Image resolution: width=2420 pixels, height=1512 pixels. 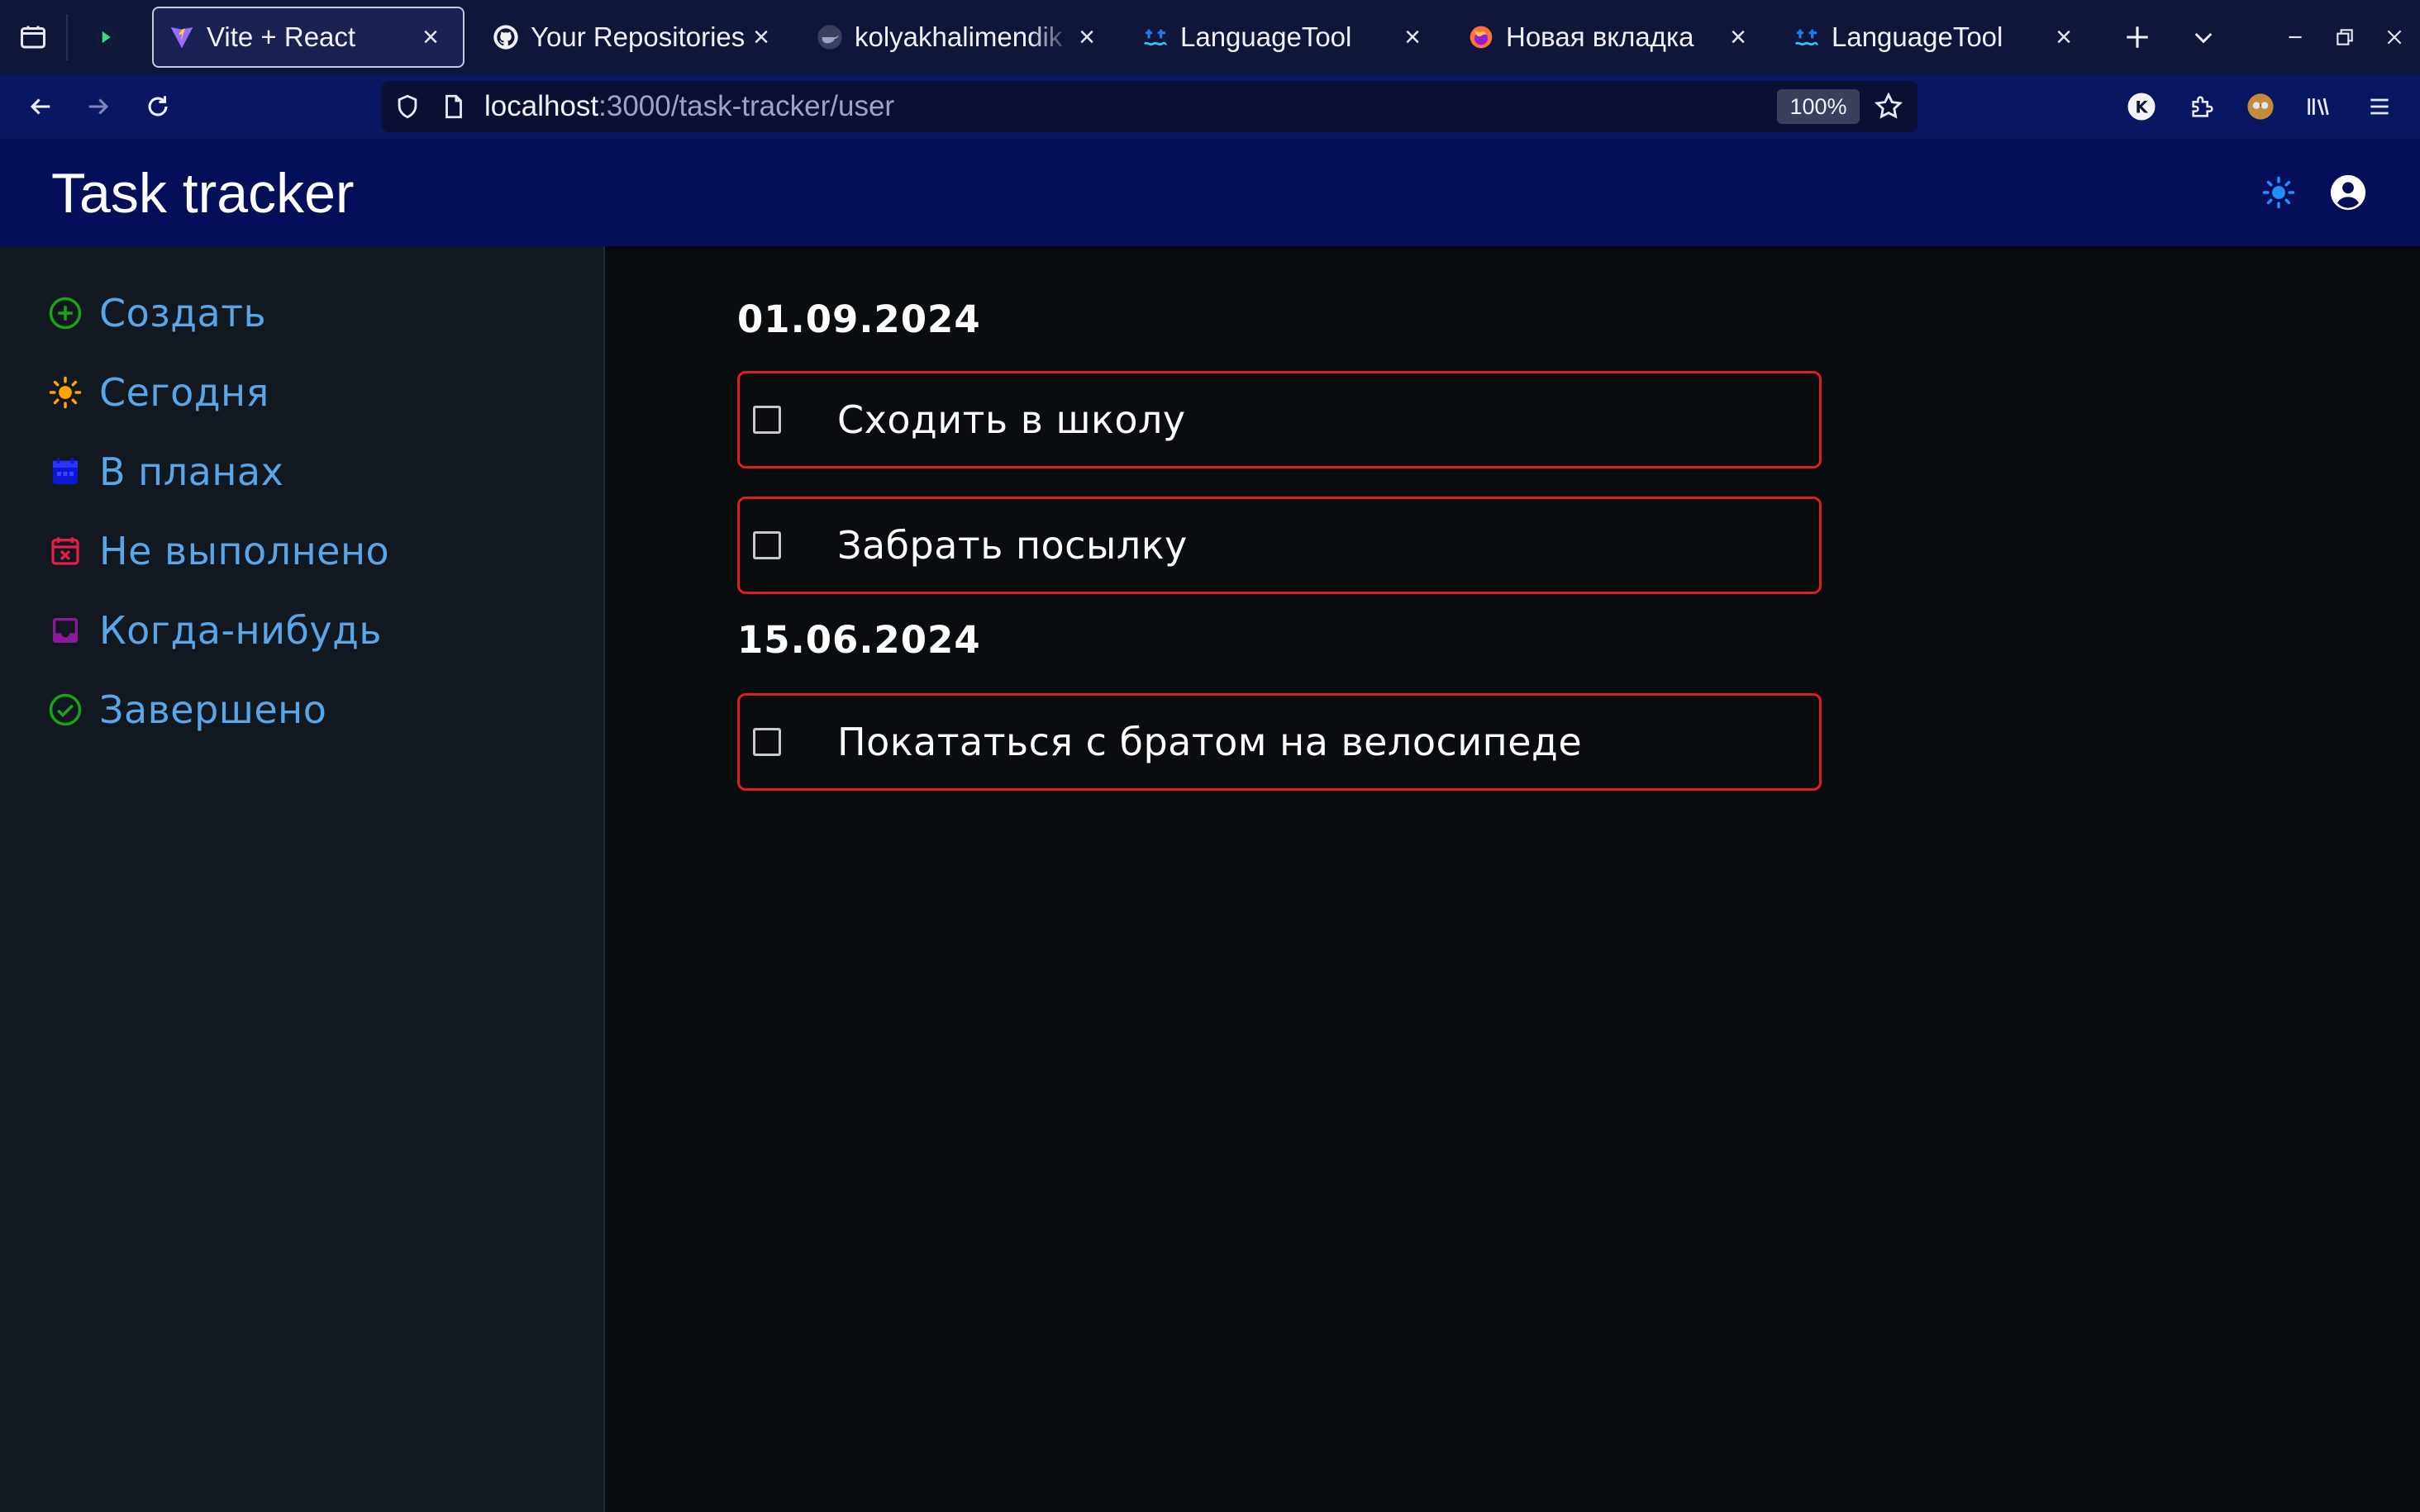 I want to click on new-tab-button, so click(x=2137, y=37).